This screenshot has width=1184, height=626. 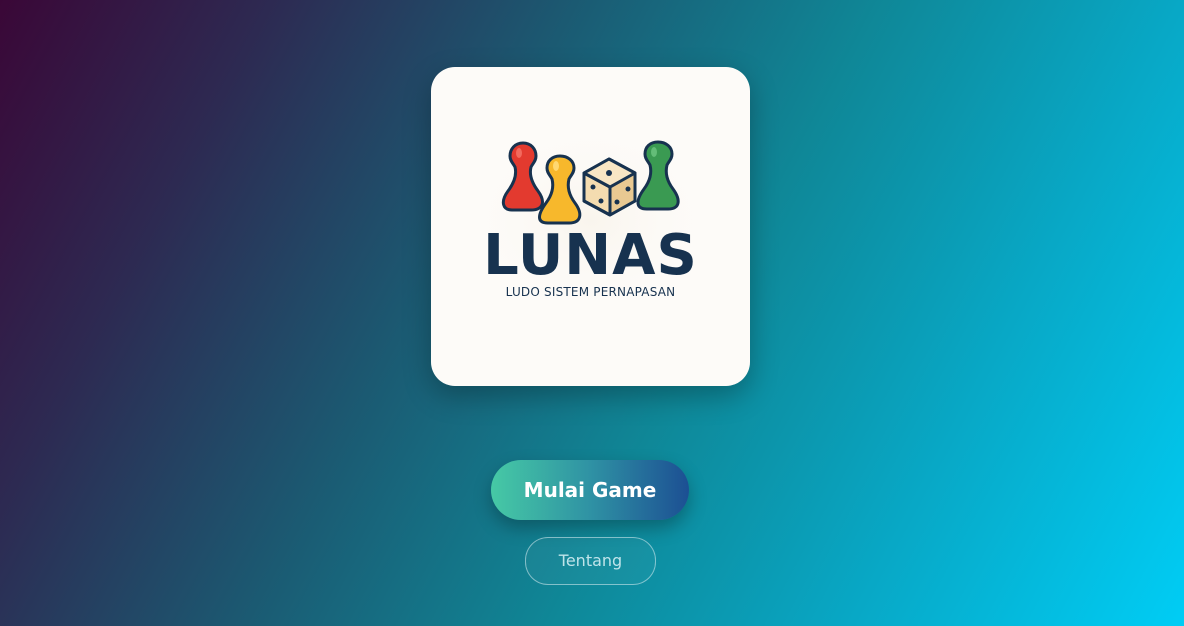 I want to click on logo-subtitle: LUDO SISTEM PERNAPASAN, so click(x=590, y=292).